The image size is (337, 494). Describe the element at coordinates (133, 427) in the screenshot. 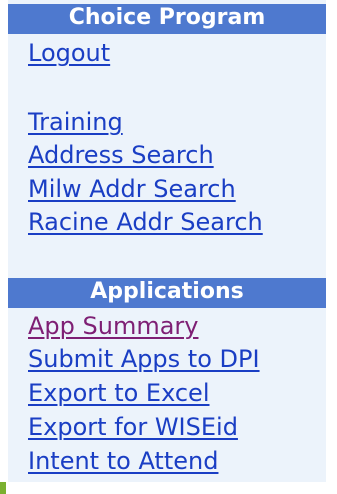

I see `export-for-wiseid-link: Export for WISEid` at that location.